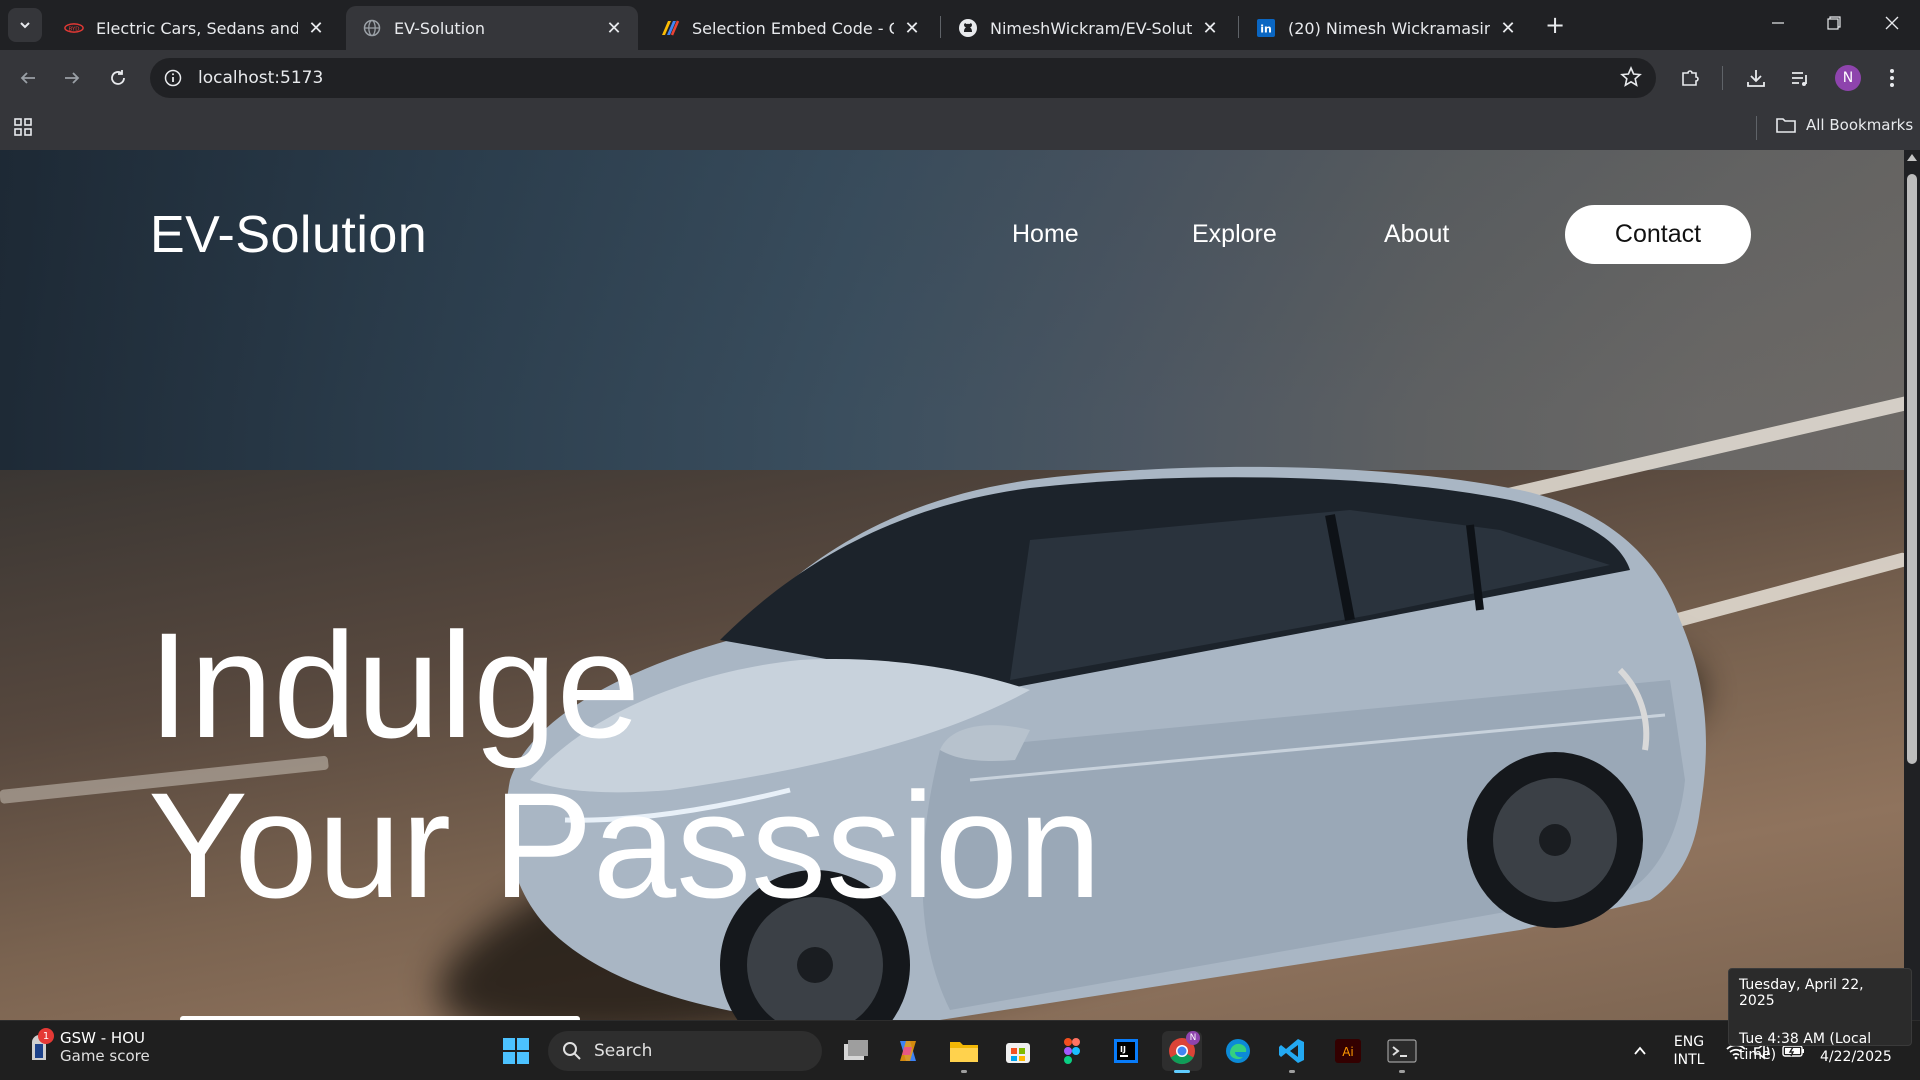  I want to click on tab-separator, so click(1238, 27).